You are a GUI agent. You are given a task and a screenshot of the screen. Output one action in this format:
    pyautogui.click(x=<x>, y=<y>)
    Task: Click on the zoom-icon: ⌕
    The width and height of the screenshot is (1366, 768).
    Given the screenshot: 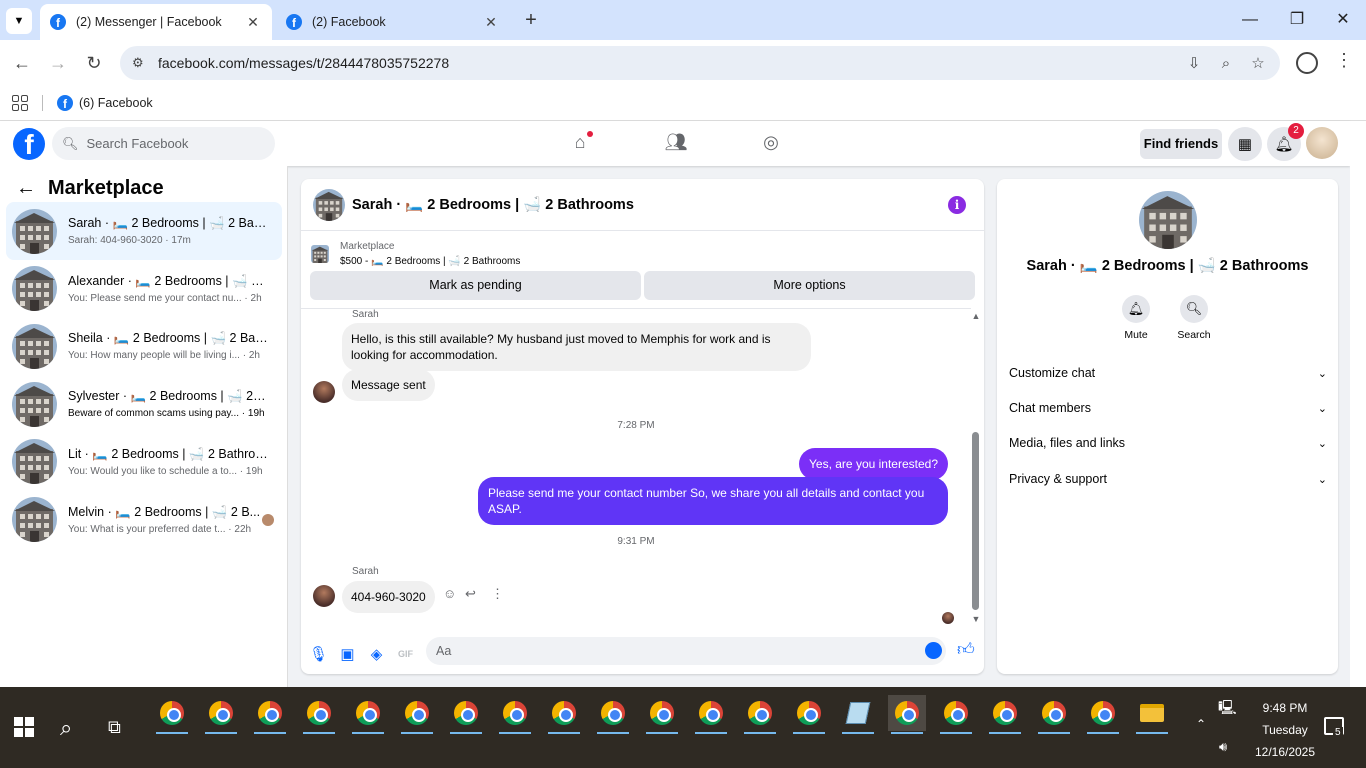 What is the action you would take?
    pyautogui.click(x=1226, y=64)
    